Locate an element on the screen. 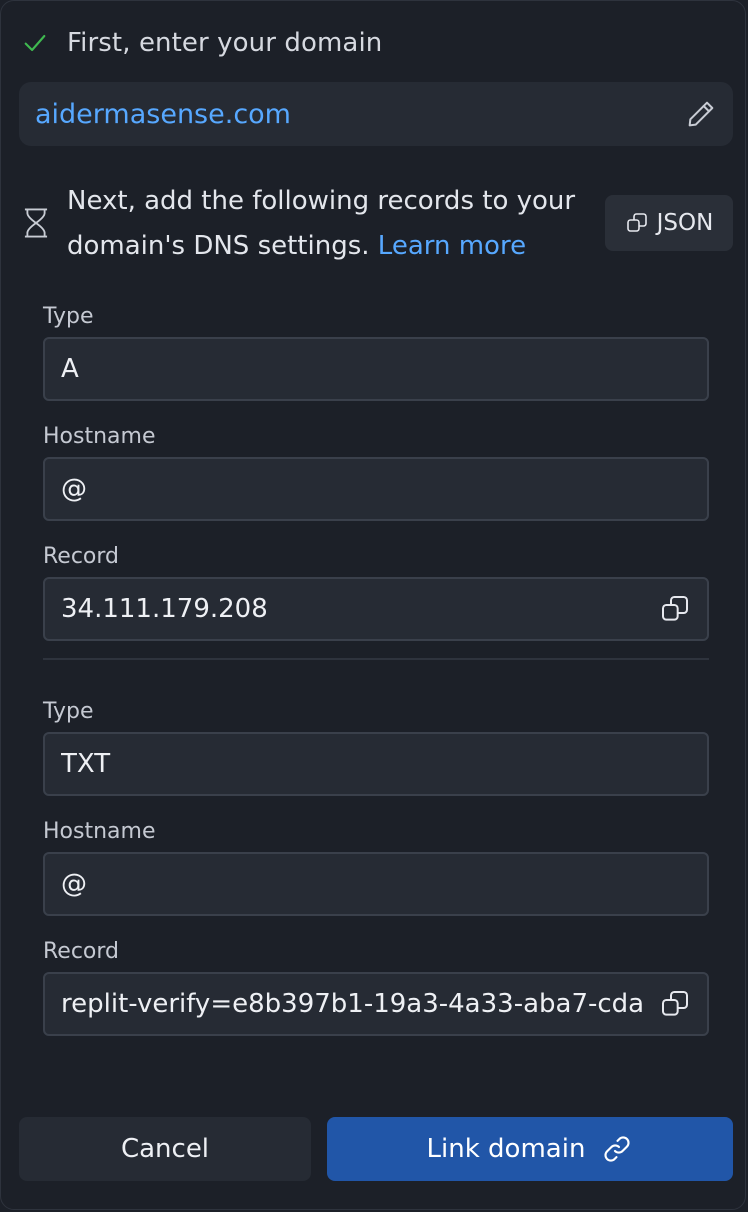  type-value: TXT is located at coordinates (86, 764).